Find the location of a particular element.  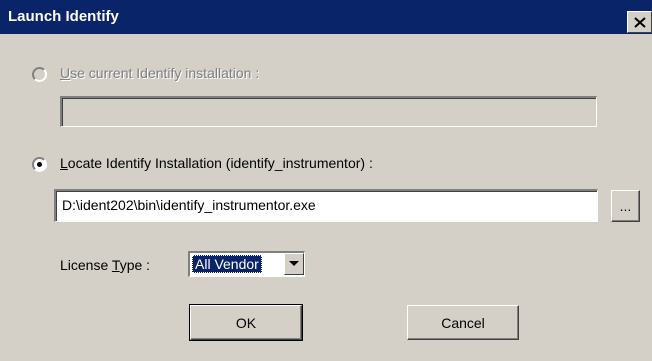

license-type-select: All Vendor is located at coordinates (246, 264).